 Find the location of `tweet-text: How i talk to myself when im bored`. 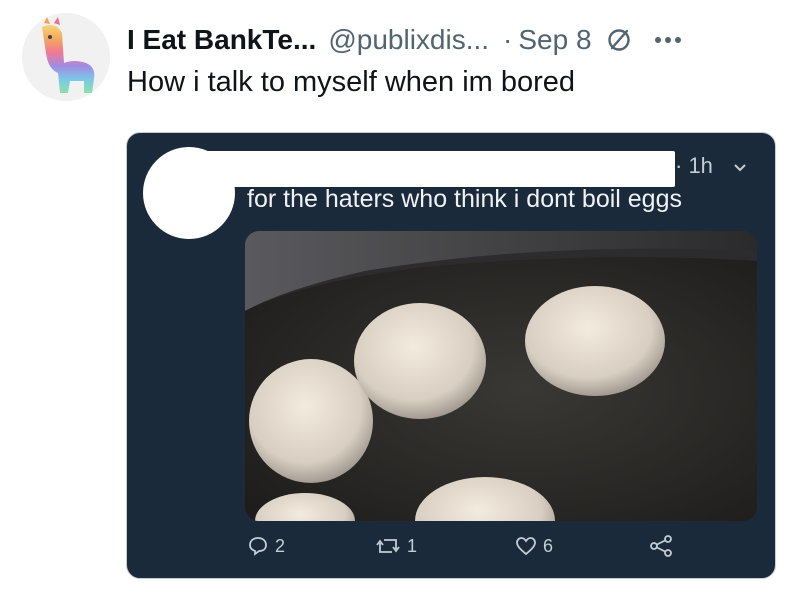

tweet-text: How i talk to myself when im bored is located at coordinates (351, 82).